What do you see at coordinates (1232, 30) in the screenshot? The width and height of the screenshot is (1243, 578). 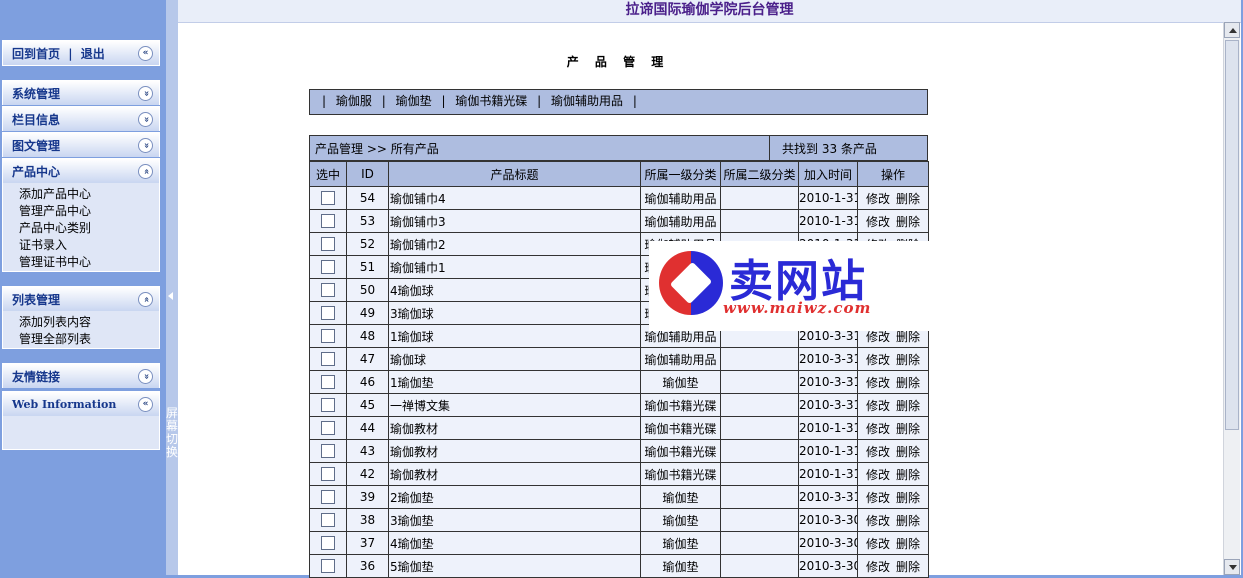 I see `scroll-up-icon` at bounding box center [1232, 30].